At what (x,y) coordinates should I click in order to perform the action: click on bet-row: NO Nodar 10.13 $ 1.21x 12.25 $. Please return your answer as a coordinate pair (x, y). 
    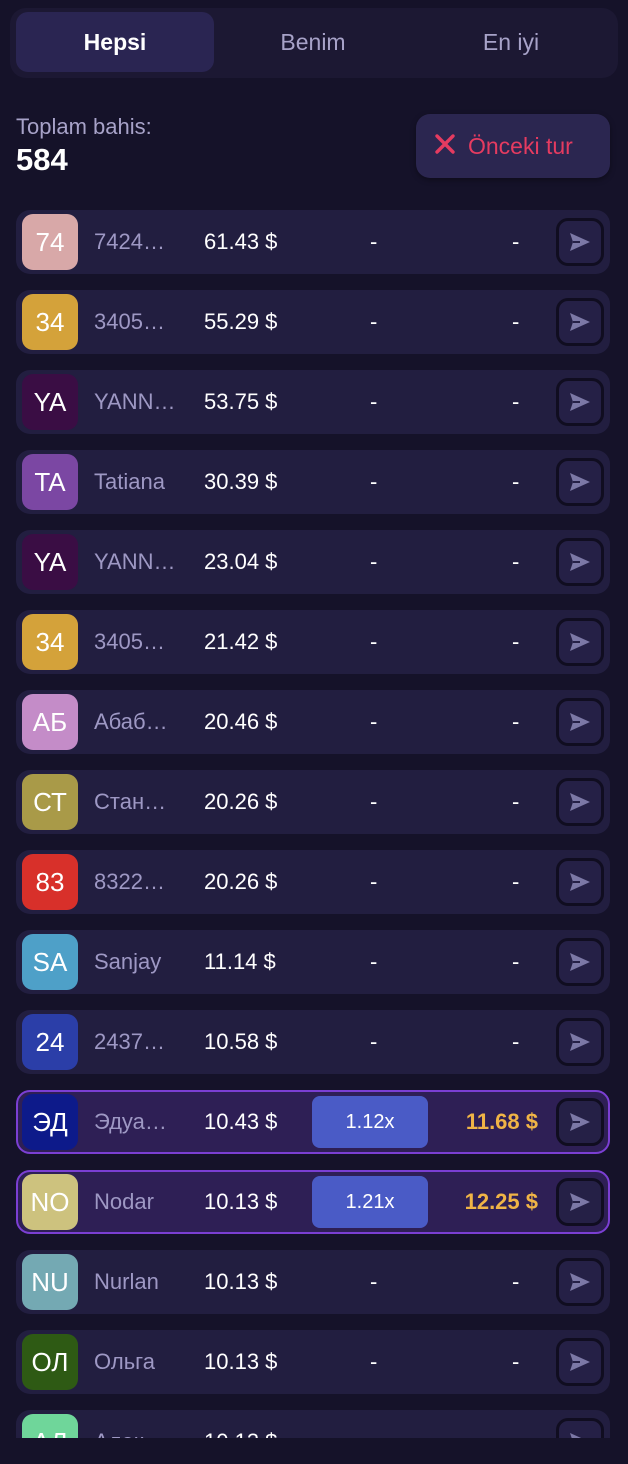
    Looking at the image, I should click on (313, 1202).